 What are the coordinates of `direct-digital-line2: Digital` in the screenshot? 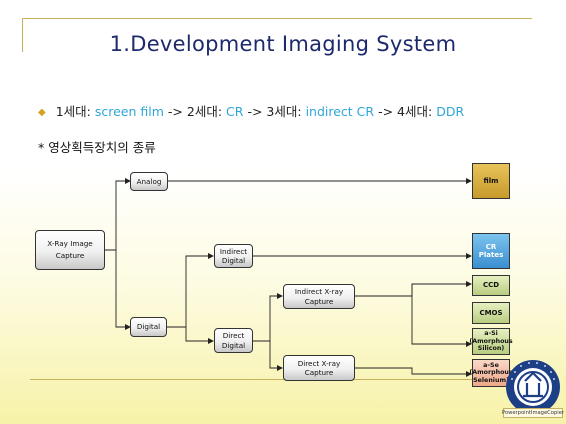 It's located at (233, 345).